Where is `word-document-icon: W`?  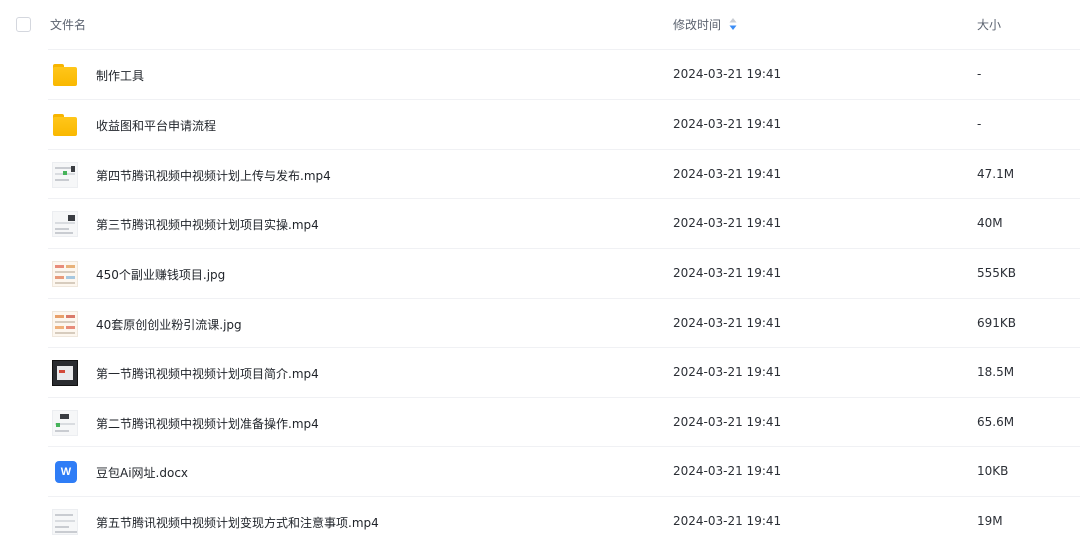
word-document-icon: W is located at coordinates (65, 472).